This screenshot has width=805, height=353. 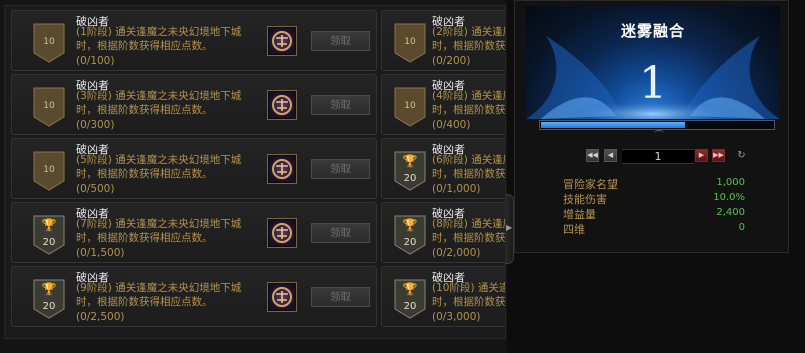 I want to click on achievement-description: (4阶段) 通关逢魔之未央幻境地下城时，根据阶数获得相应点数。, so click(x=468, y=103).